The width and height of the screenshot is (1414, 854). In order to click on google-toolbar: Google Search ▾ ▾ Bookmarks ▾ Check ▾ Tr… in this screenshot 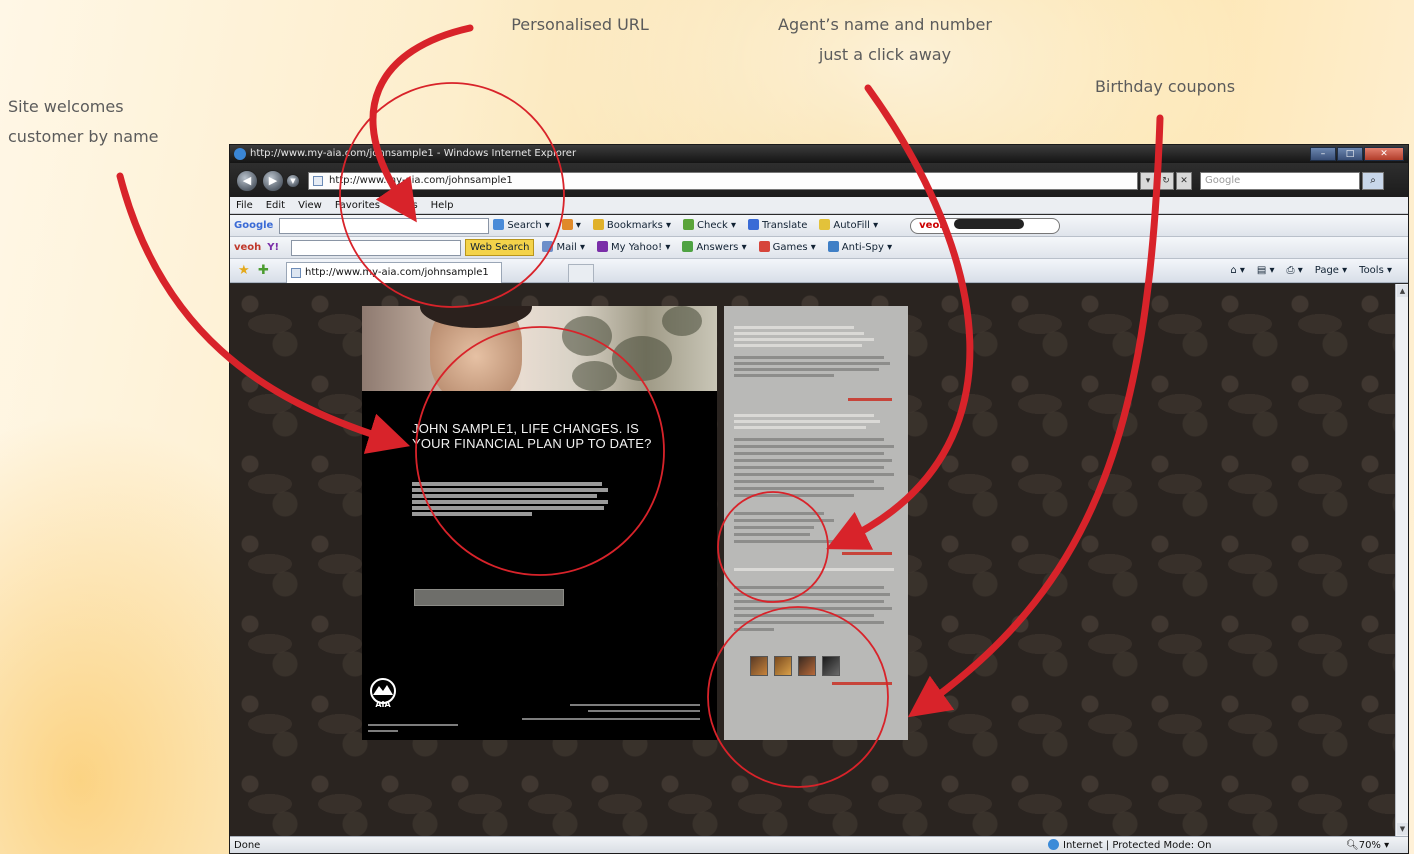, I will do `click(819, 226)`.